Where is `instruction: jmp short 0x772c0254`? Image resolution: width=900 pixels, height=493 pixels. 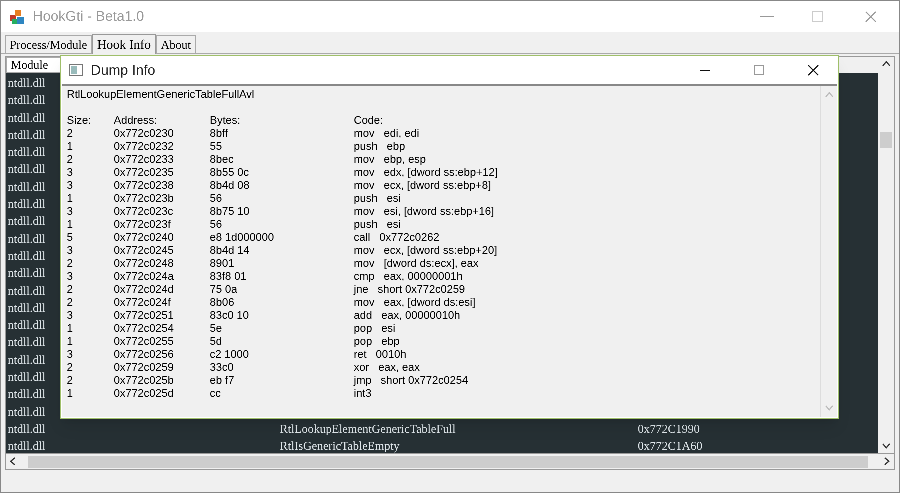
instruction: jmp short 0x772c0254 is located at coordinates (411, 381).